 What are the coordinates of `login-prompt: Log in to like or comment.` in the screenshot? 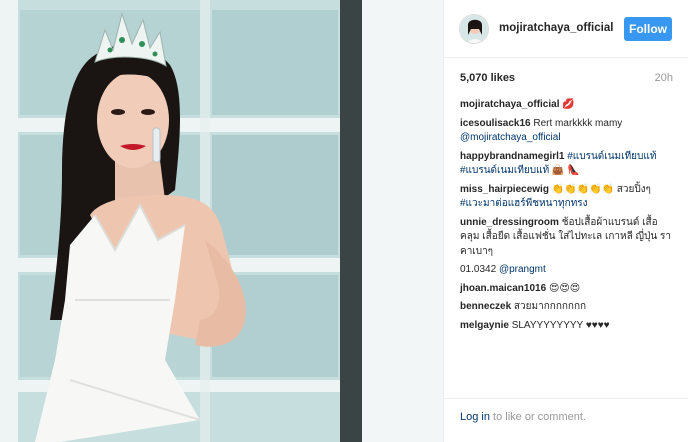 It's located at (523, 417).